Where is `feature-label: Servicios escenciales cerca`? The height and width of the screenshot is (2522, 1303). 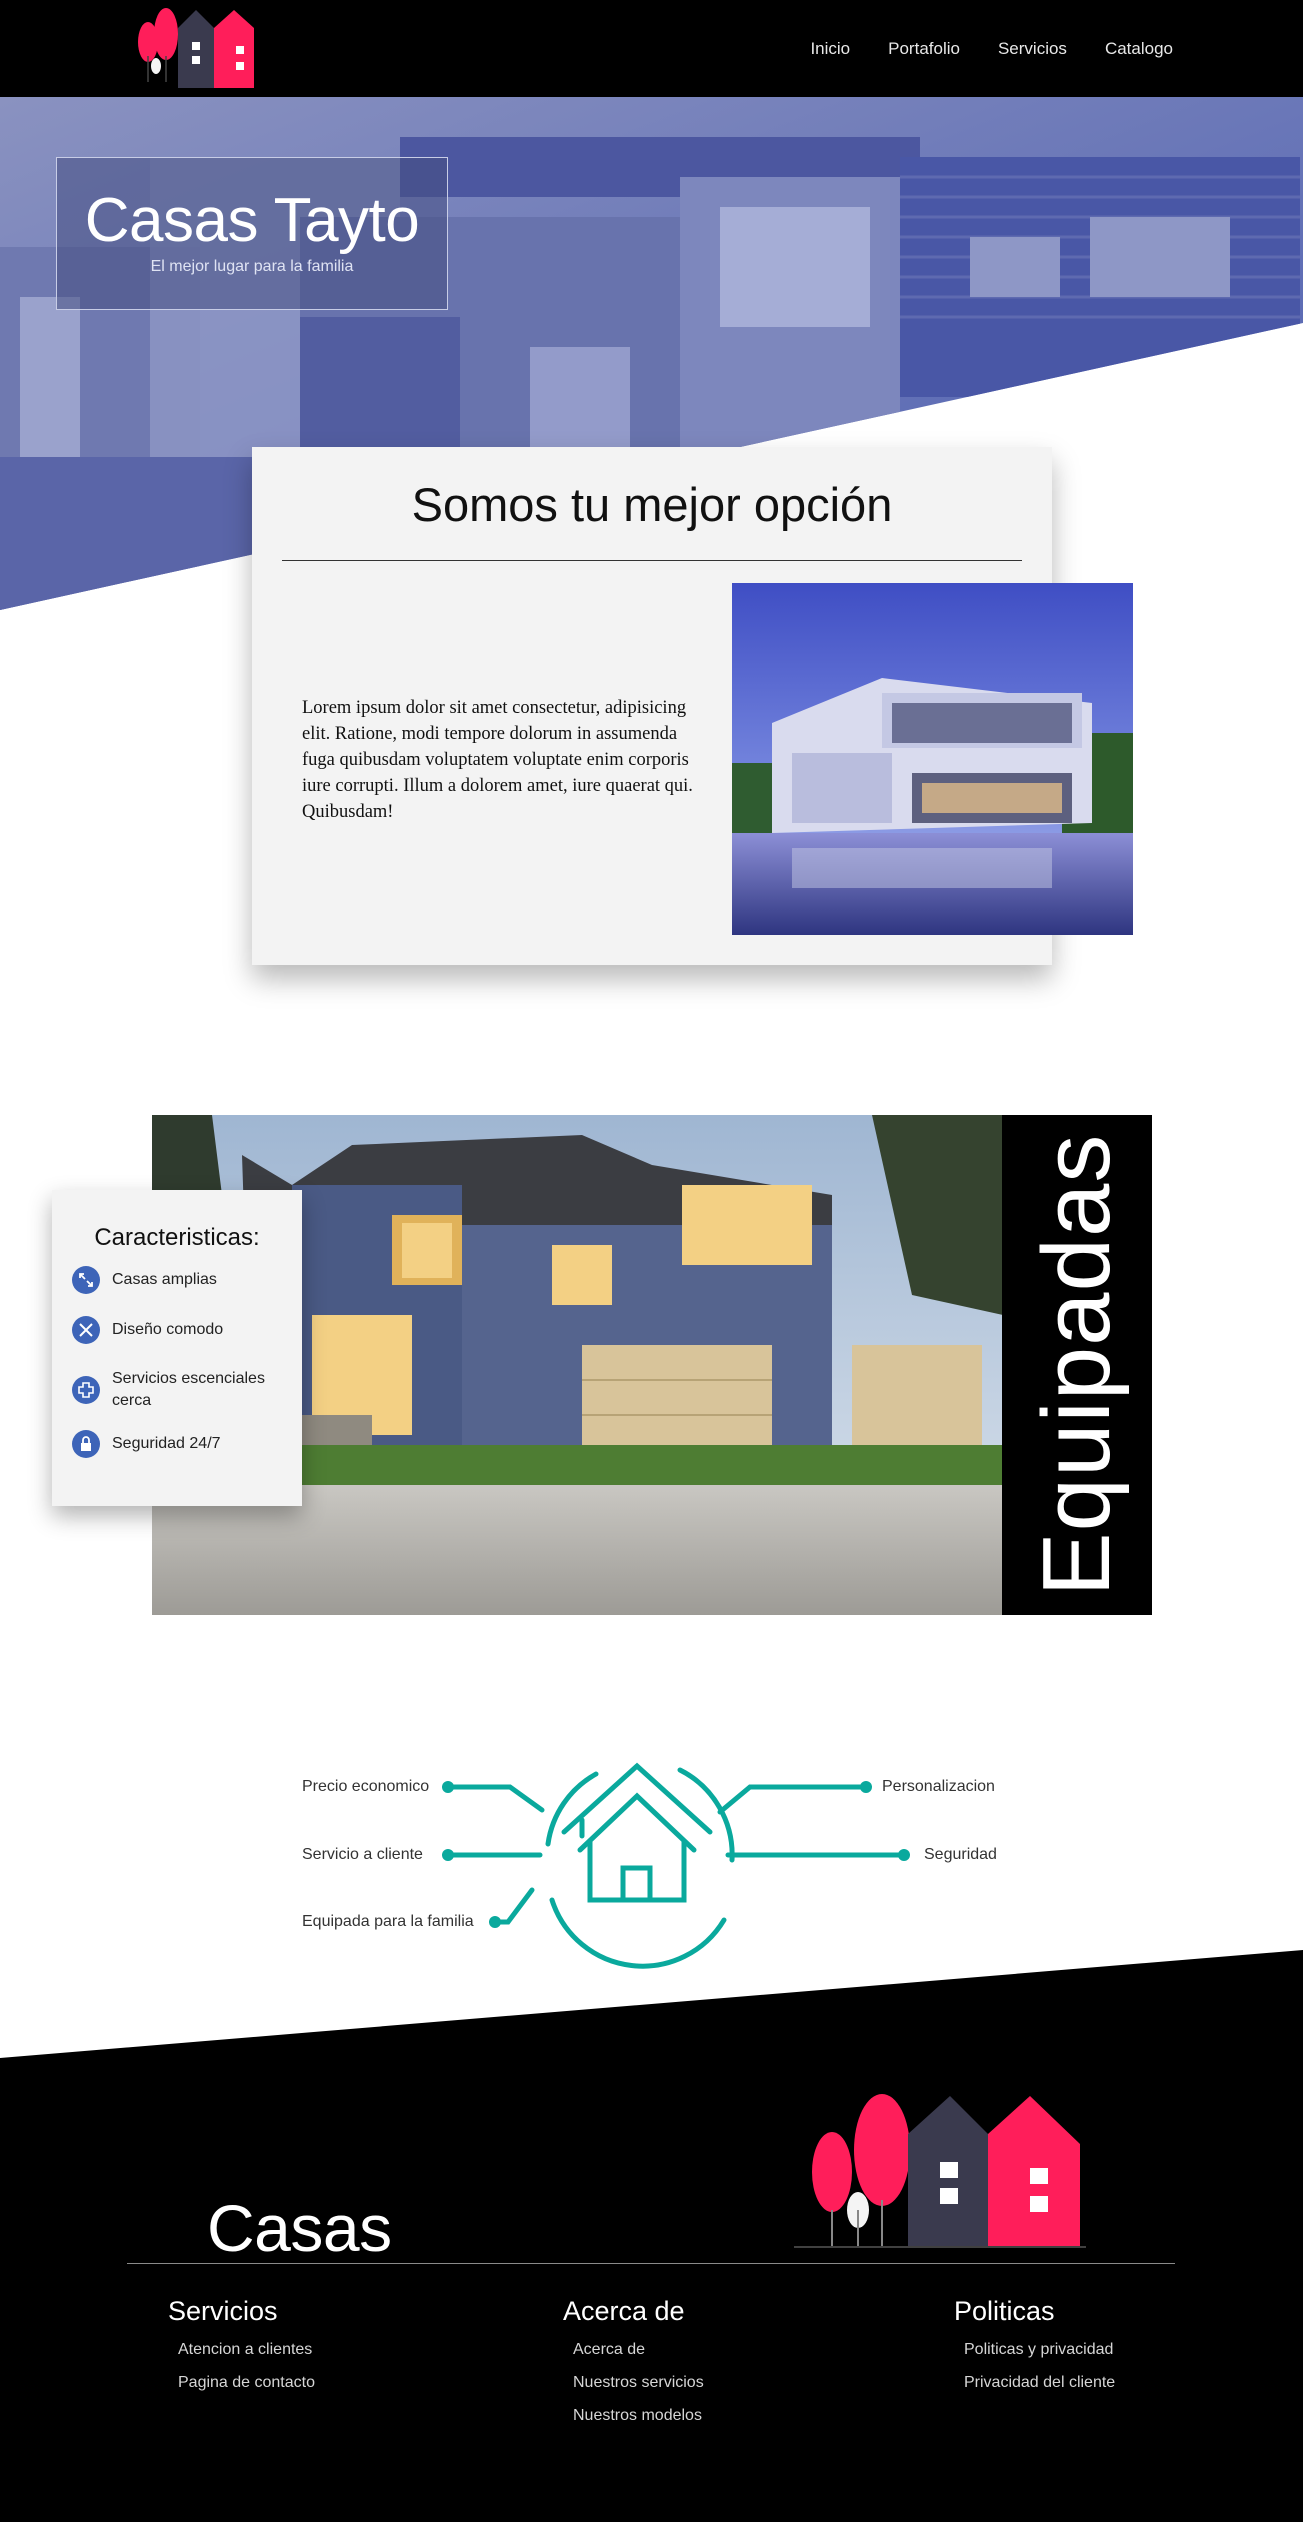 feature-label: Servicios escenciales cerca is located at coordinates (188, 1389).